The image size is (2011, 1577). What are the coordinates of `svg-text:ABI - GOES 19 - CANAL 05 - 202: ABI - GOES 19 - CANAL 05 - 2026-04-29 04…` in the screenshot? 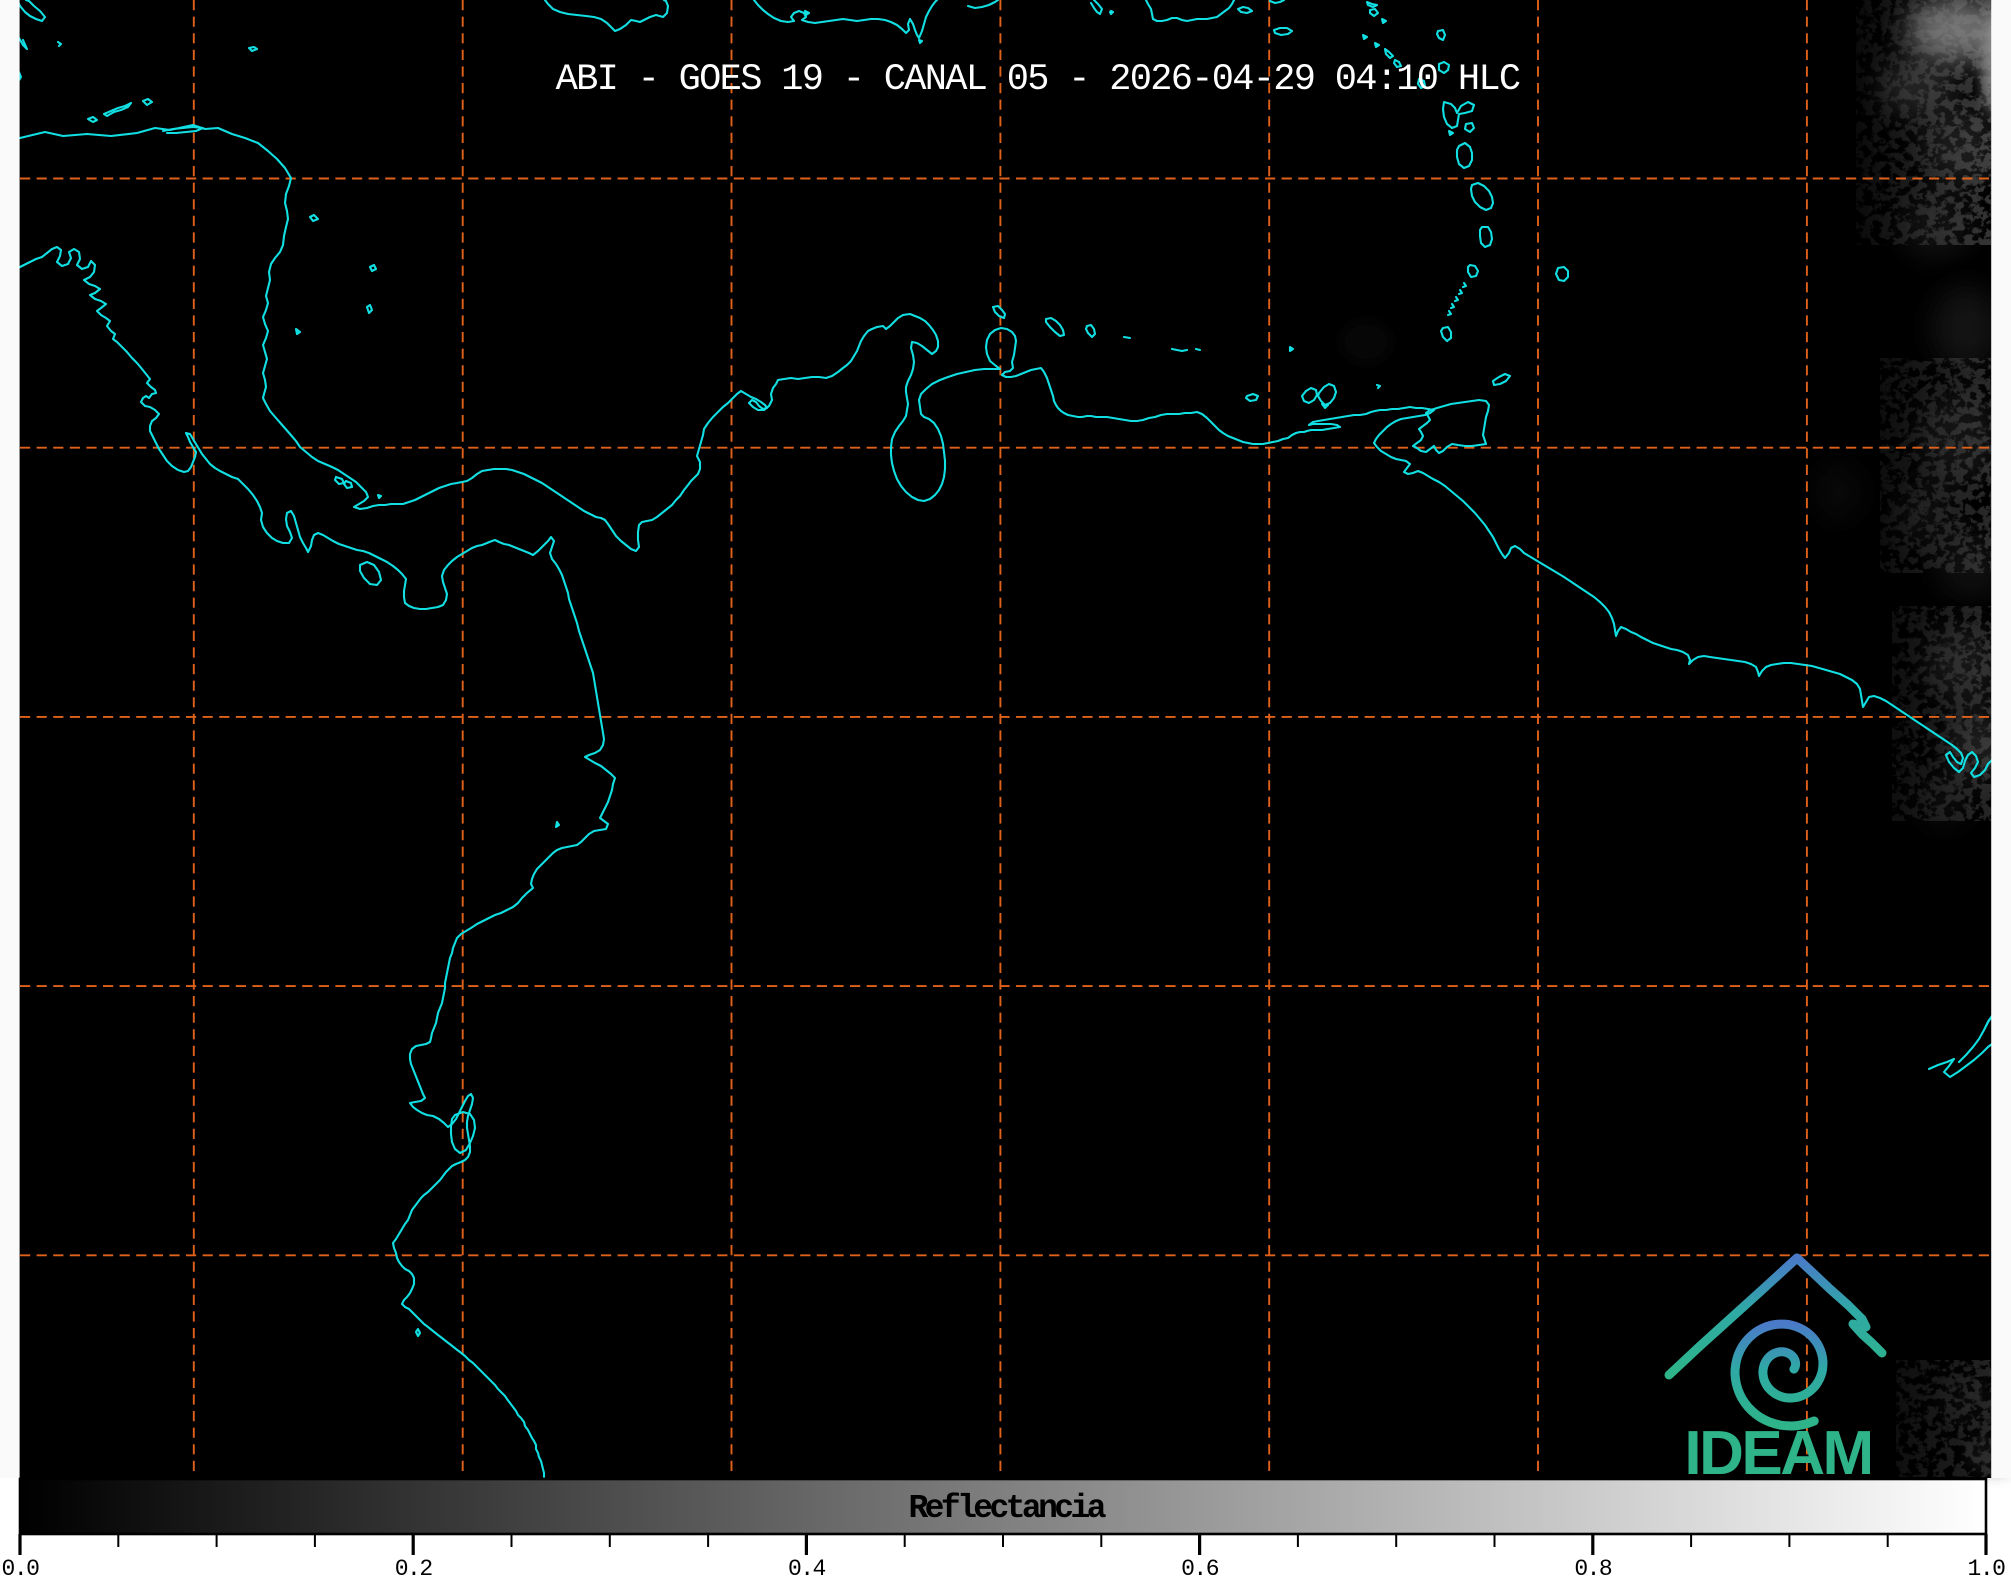 It's located at (1038, 80).